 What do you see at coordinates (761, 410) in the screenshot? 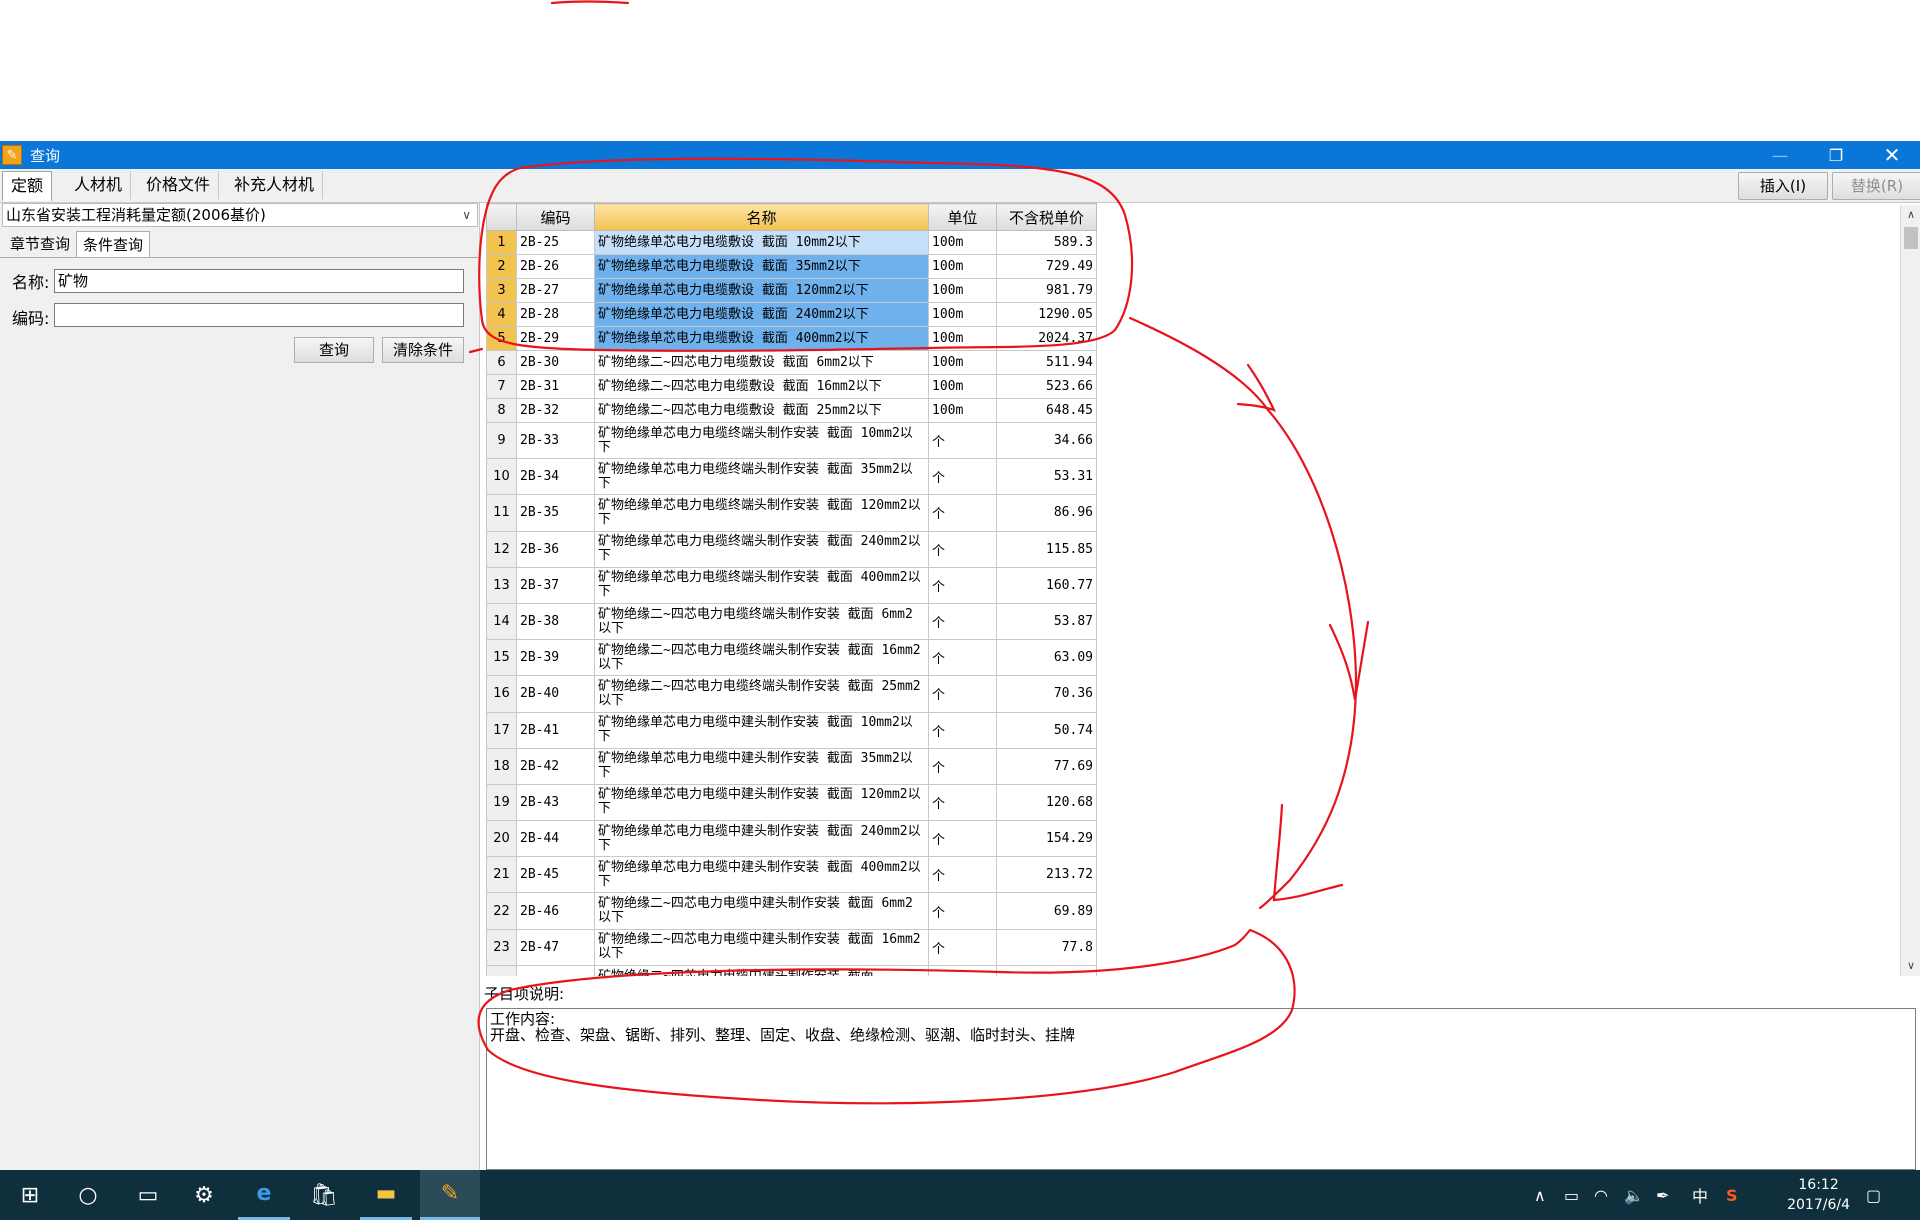
I see `quota-name: 矿物绝缘二~四芯电力电缆敷设 截面 25mm2以下` at bounding box center [761, 410].